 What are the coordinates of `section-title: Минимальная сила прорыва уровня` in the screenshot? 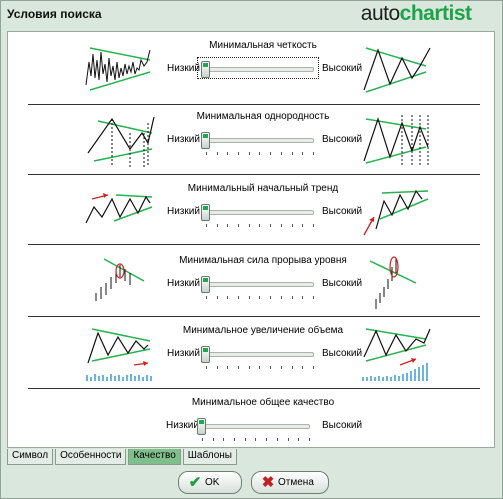 It's located at (263, 260).